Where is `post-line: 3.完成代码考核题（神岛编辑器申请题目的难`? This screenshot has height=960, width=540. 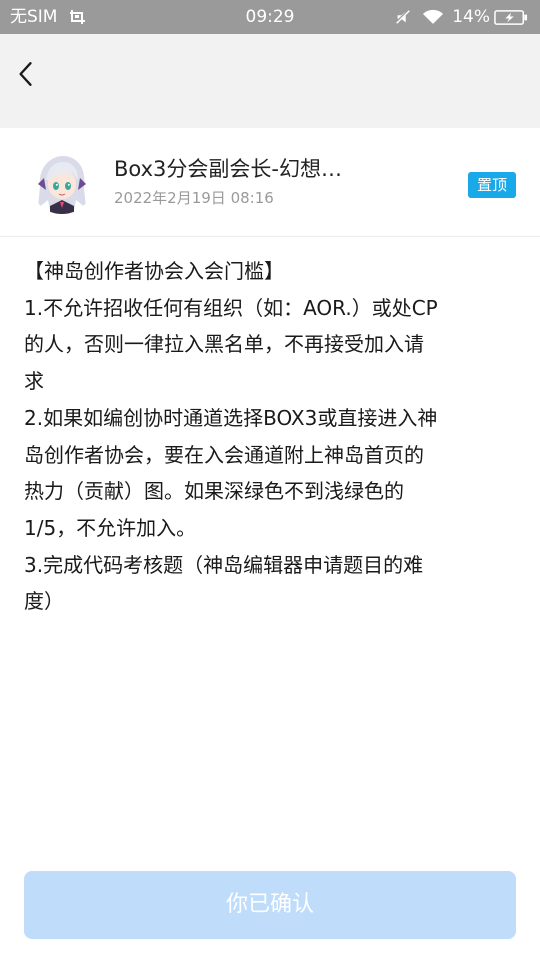
post-line: 3.完成代码考核题（神岛编辑器申请题目的难 is located at coordinates (224, 564).